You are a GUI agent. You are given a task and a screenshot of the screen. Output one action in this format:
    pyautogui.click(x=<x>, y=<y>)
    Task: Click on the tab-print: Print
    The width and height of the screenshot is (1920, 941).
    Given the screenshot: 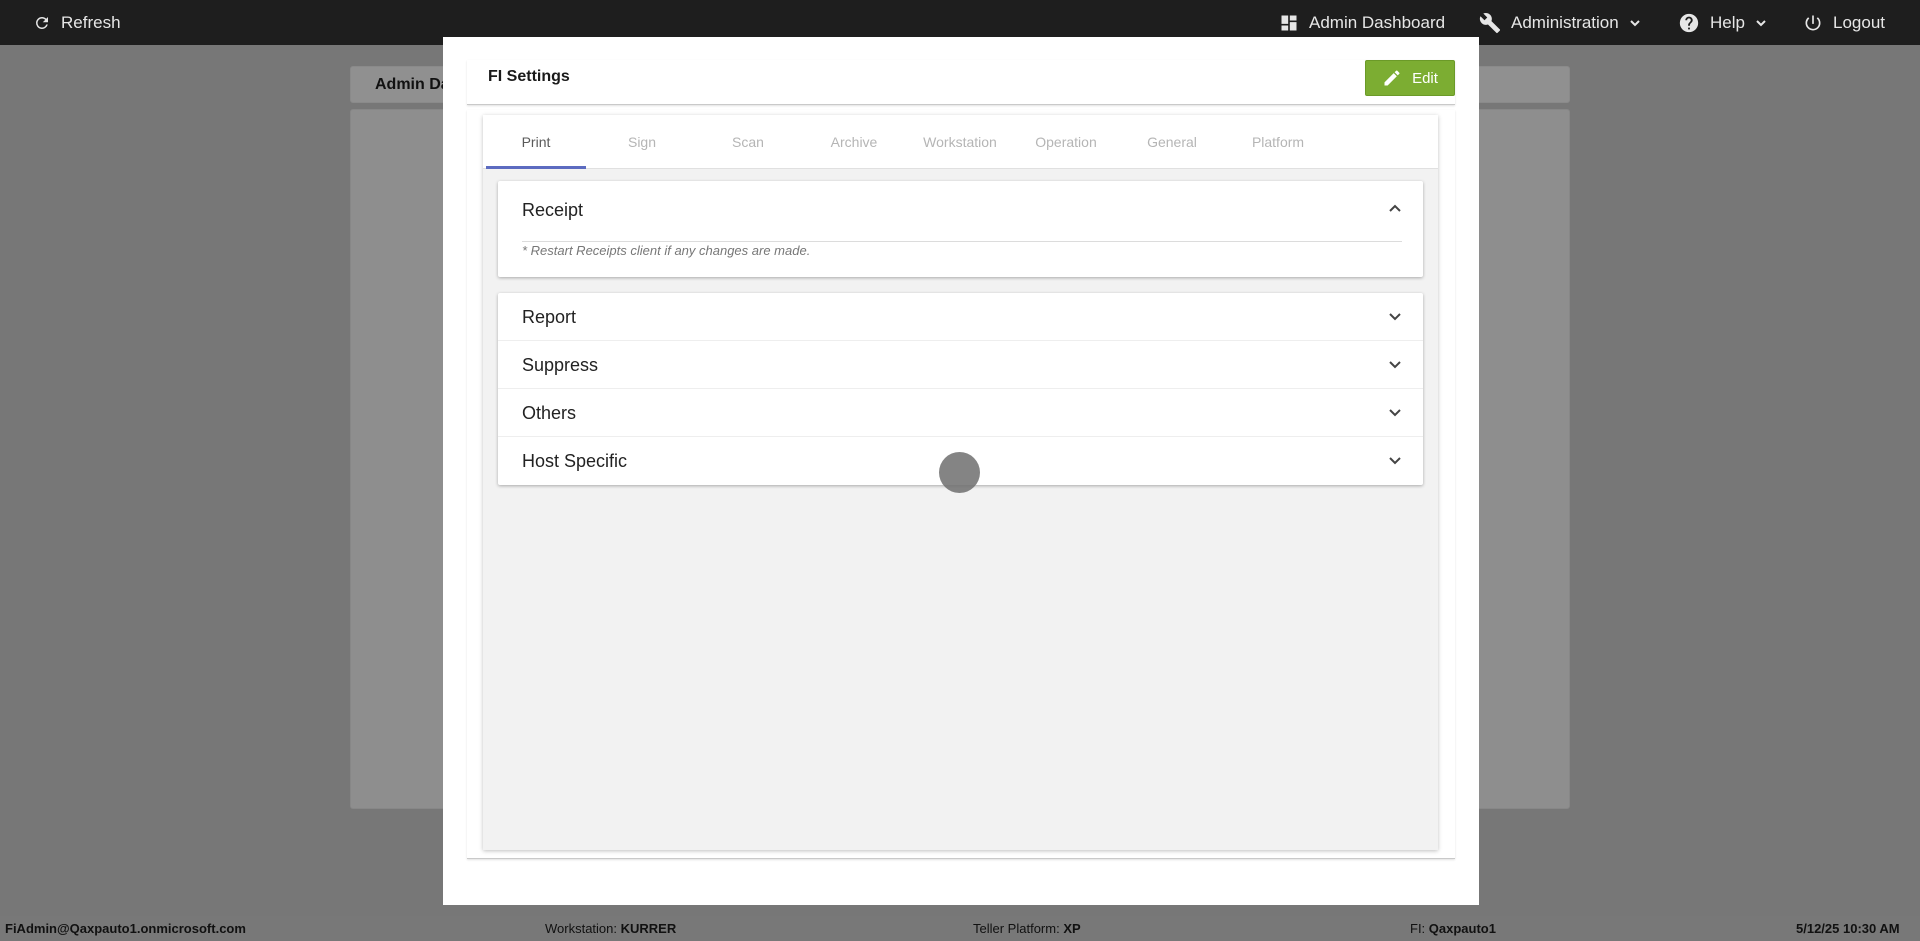 What is the action you would take?
    pyautogui.click(x=536, y=142)
    